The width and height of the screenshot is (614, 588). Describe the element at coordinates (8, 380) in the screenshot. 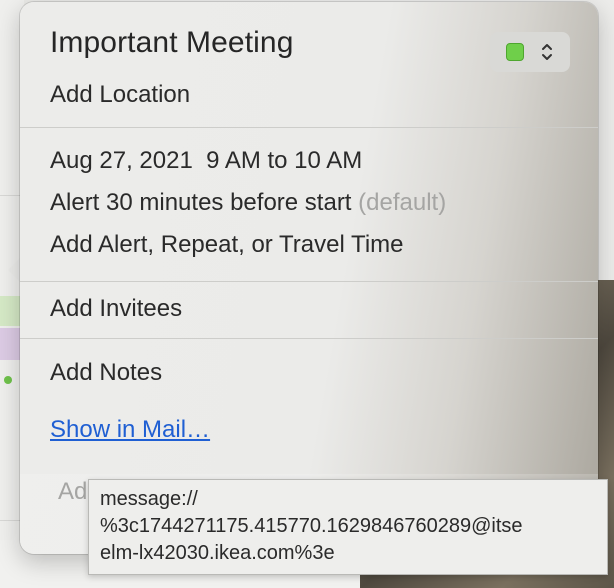

I see `calendar-event-dot` at that location.